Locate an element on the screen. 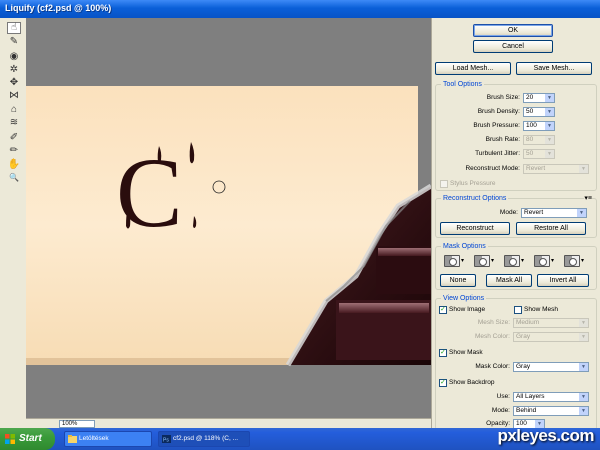  backdrop-use-label: Use: is located at coordinates (503, 396).